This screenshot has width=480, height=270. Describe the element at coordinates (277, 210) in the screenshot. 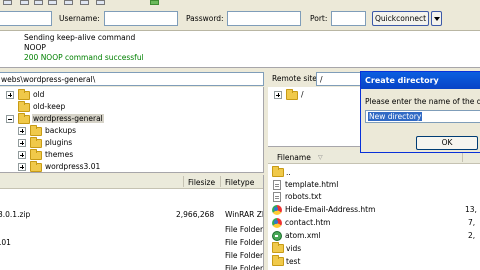

I see `chrome-file-icon` at that location.